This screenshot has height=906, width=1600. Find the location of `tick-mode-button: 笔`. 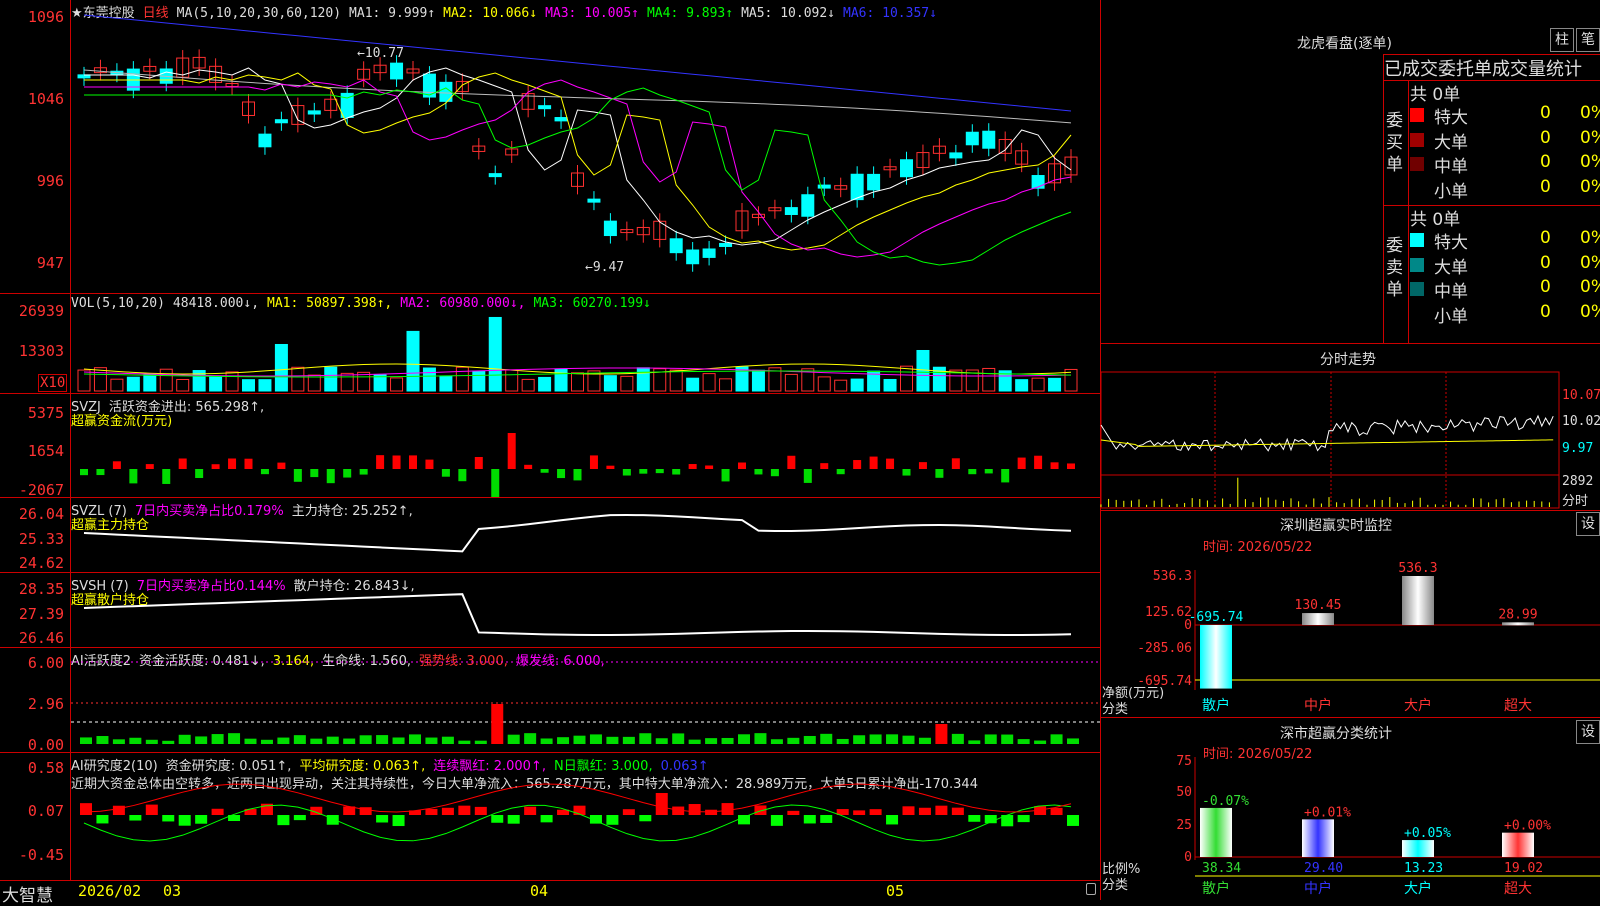

tick-mode-button: 笔 is located at coordinates (1588, 40).